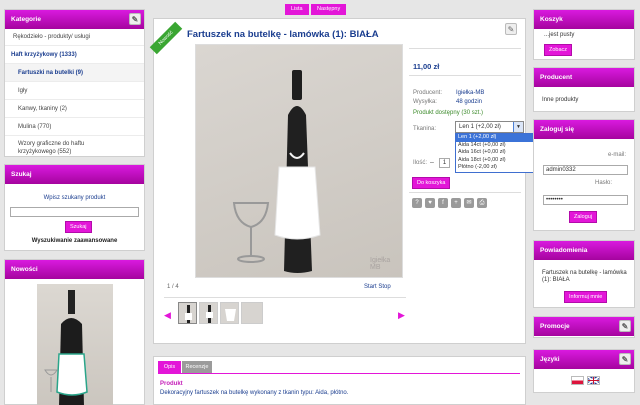 This screenshot has height=405, width=640. What do you see at coordinates (74, 198) in the screenshot?
I see `search-prompt: Wpisz szukany produkt` at bounding box center [74, 198].